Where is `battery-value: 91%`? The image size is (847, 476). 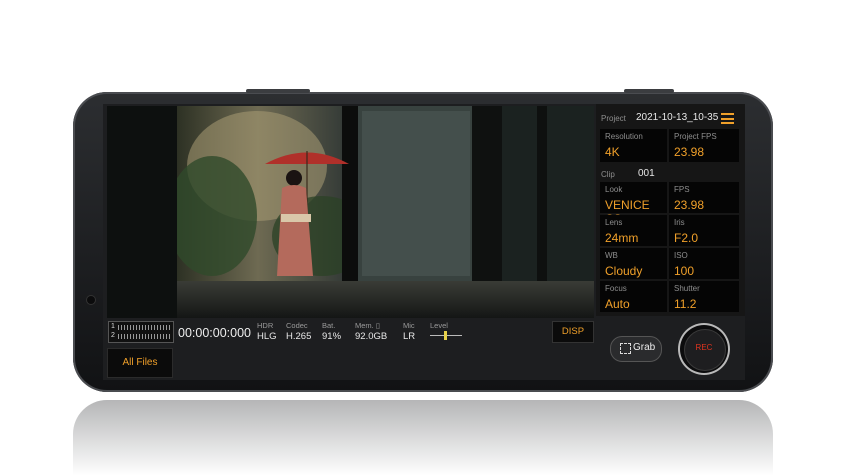
battery-value: 91% is located at coordinates (332, 336).